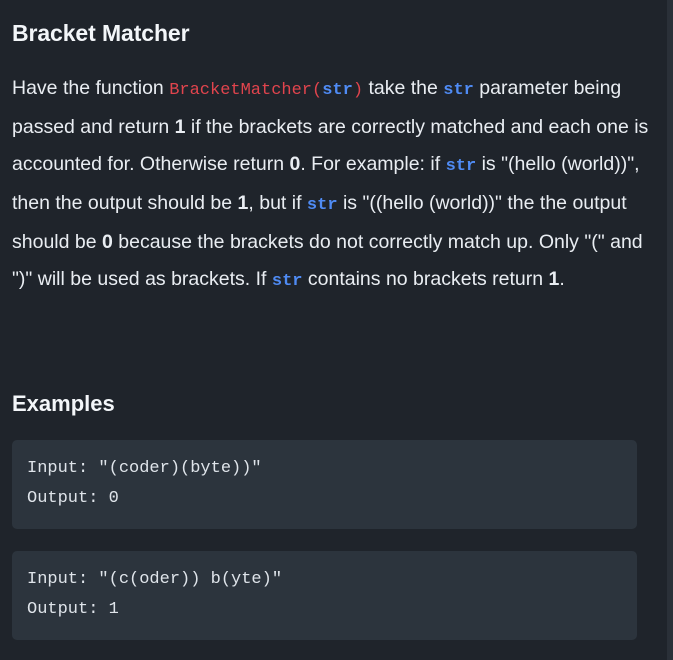 The width and height of the screenshot is (673, 660). What do you see at coordinates (403, 88) in the screenshot?
I see `description-text: take the` at bounding box center [403, 88].